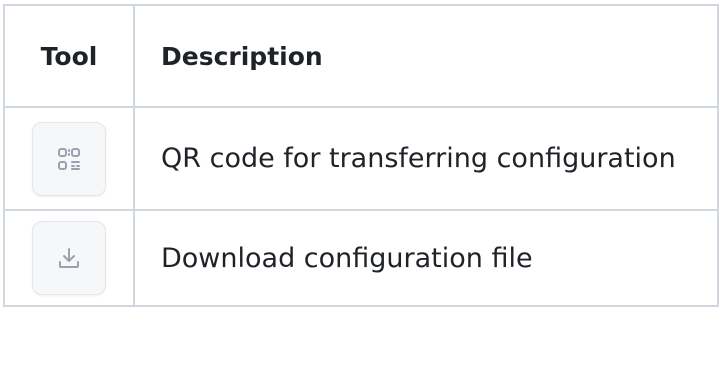 The image size is (723, 379). I want to click on header-tool: Tool, so click(69, 56).